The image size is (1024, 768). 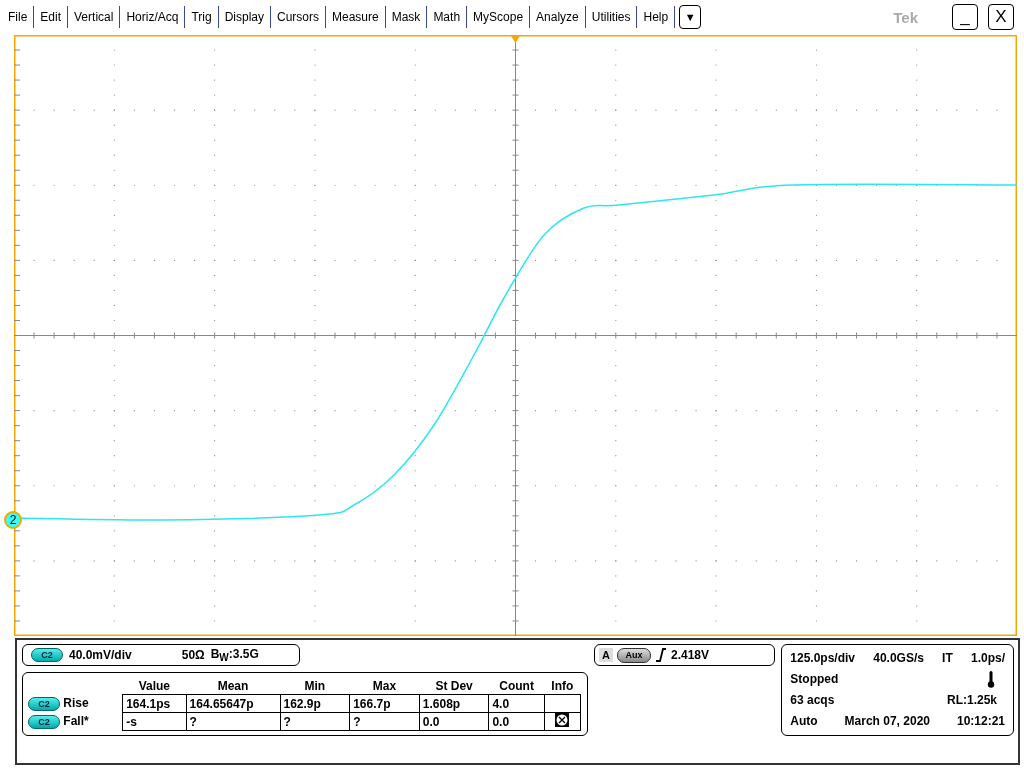 What do you see at coordinates (633, 655) in the screenshot?
I see `trigger-source-badge: Aux` at bounding box center [633, 655].